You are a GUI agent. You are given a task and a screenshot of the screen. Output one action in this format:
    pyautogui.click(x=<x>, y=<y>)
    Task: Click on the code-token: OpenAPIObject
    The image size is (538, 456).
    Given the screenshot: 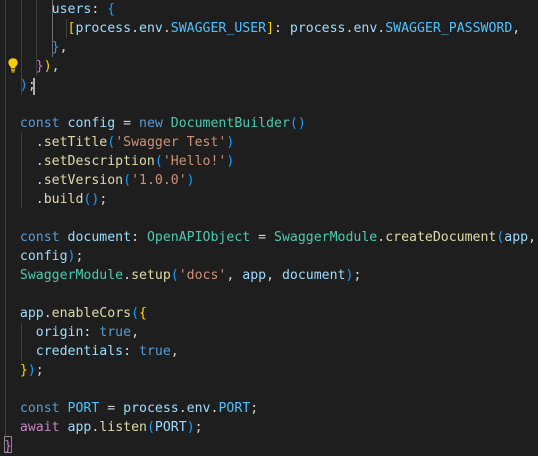 What is the action you would take?
    pyautogui.click(x=198, y=237)
    